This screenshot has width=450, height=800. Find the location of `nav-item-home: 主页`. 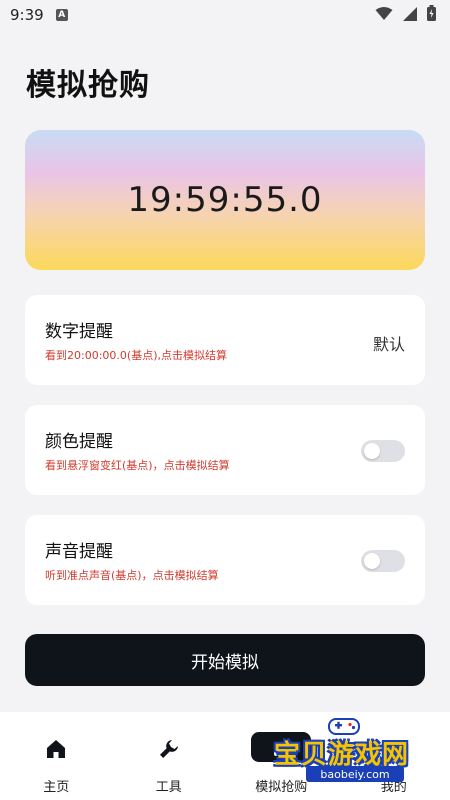

nav-item-home: 主页 is located at coordinates (56, 756).